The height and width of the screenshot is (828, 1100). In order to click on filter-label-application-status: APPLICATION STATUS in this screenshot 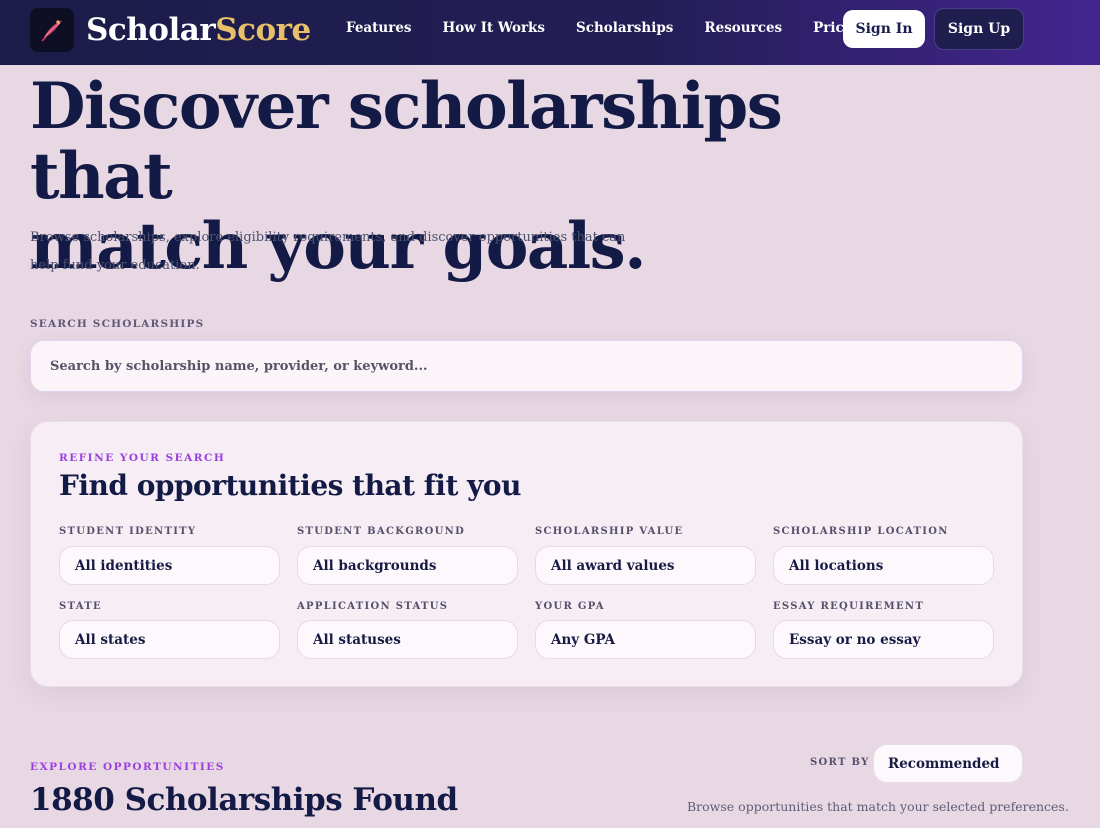, I will do `click(373, 606)`.